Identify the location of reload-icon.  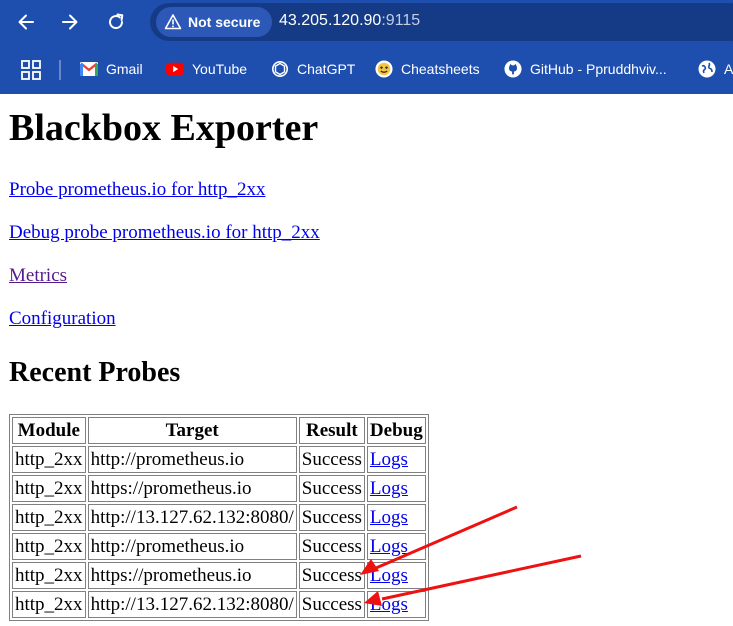
(116, 21).